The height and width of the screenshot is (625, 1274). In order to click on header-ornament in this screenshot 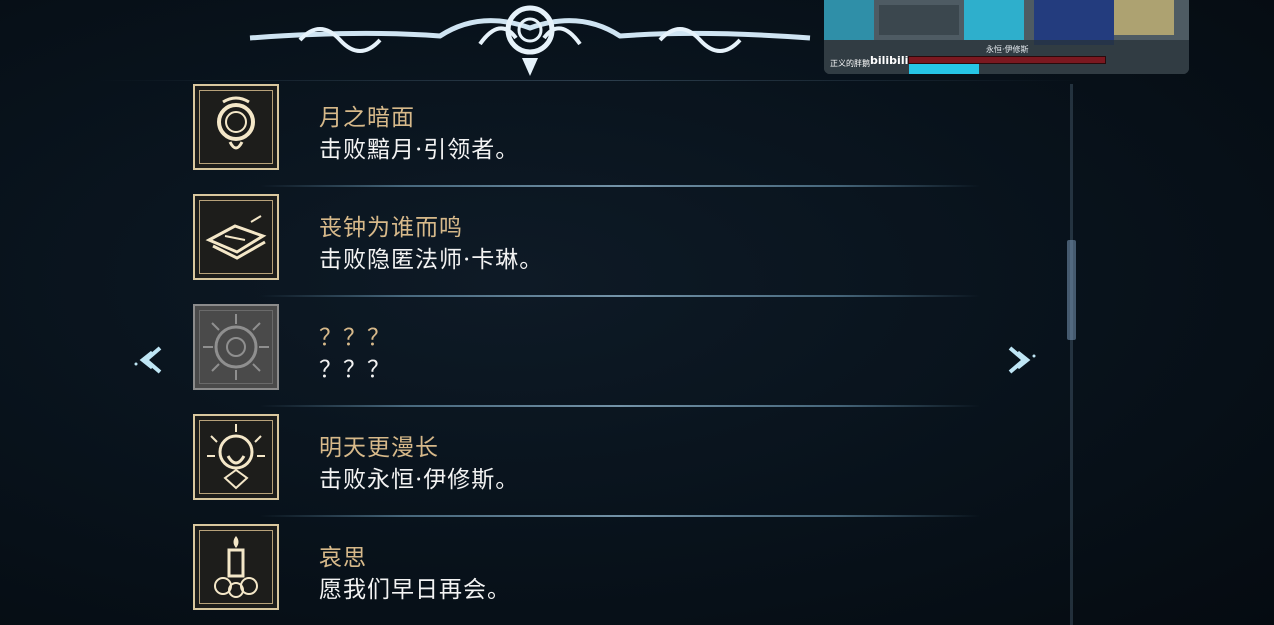, I will do `click(530, 40)`.